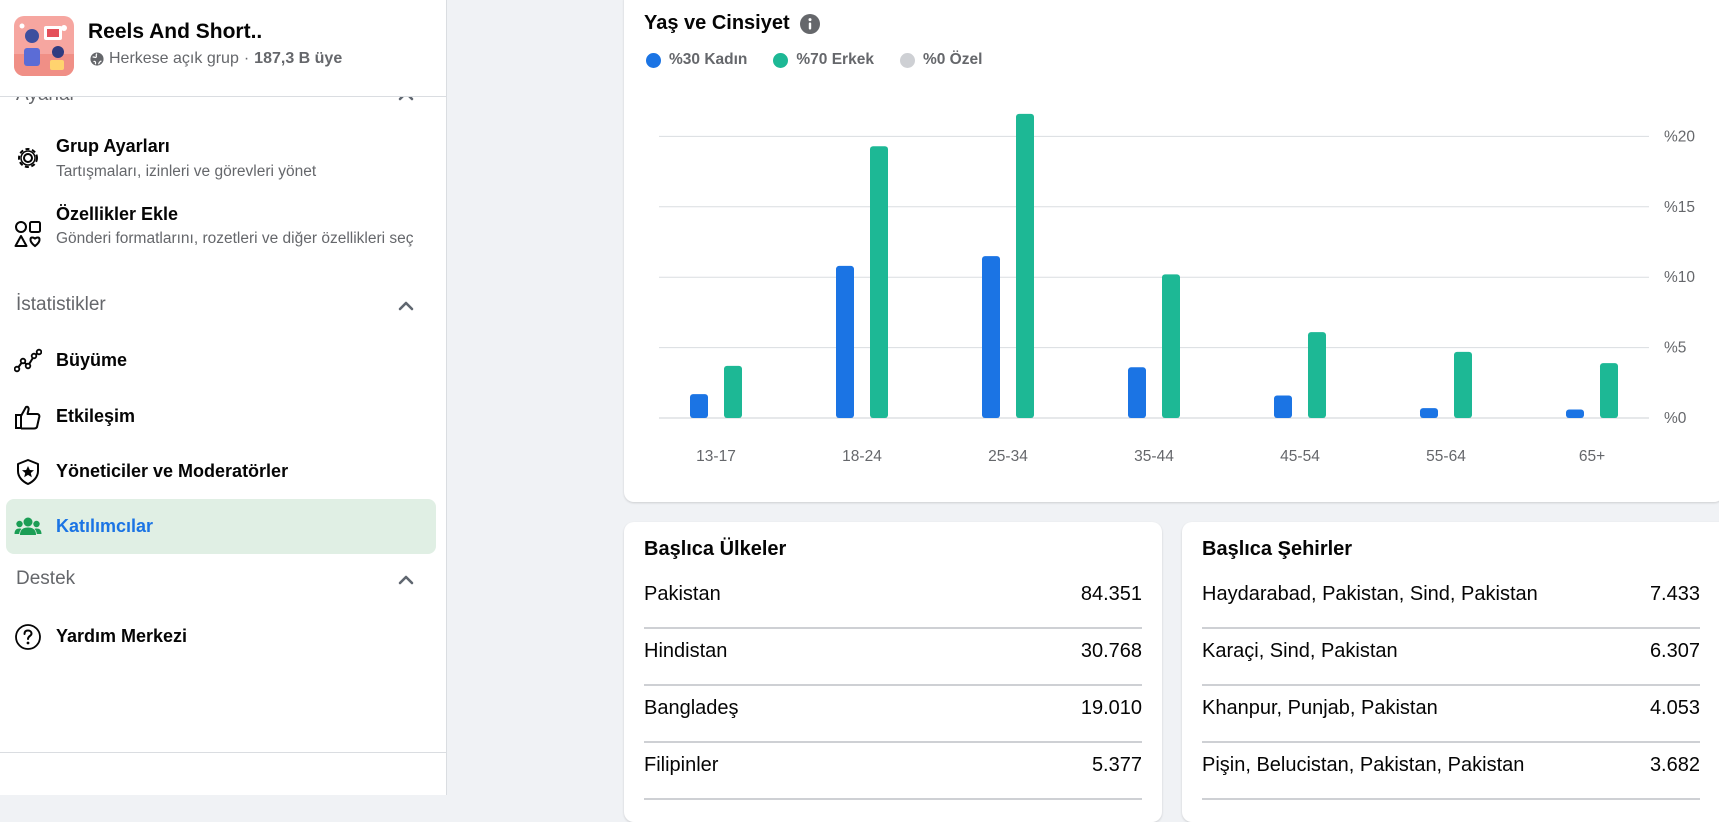  I want to click on country-value: 19.010, so click(1111, 708).